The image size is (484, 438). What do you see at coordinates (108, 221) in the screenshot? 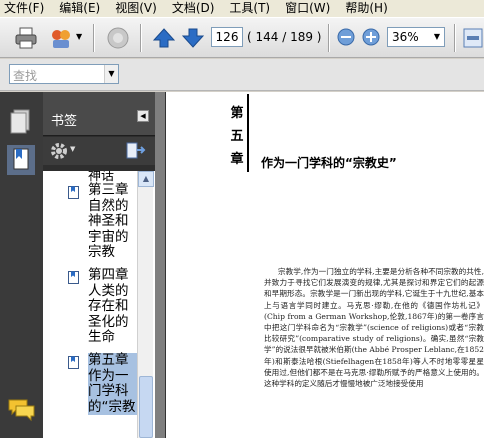
I see `bookmark-label: 第三章 自然的神圣和宇宙的宗教` at bounding box center [108, 221].